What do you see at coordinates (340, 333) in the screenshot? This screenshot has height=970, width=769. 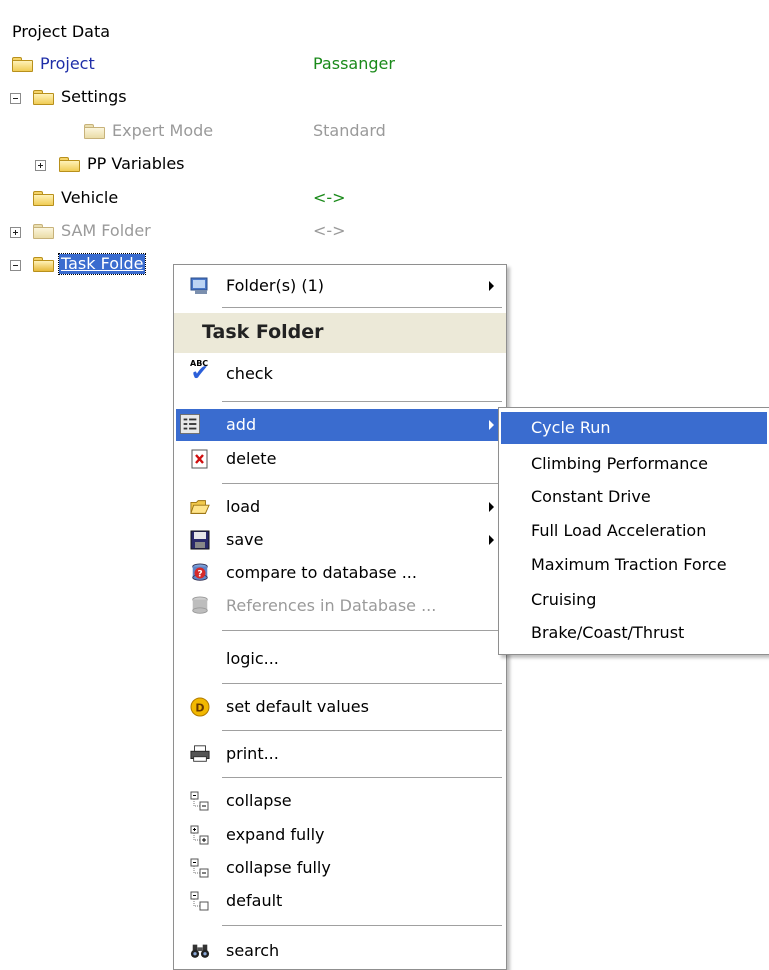 I see `menu-section-header: Task Folder` at bounding box center [340, 333].